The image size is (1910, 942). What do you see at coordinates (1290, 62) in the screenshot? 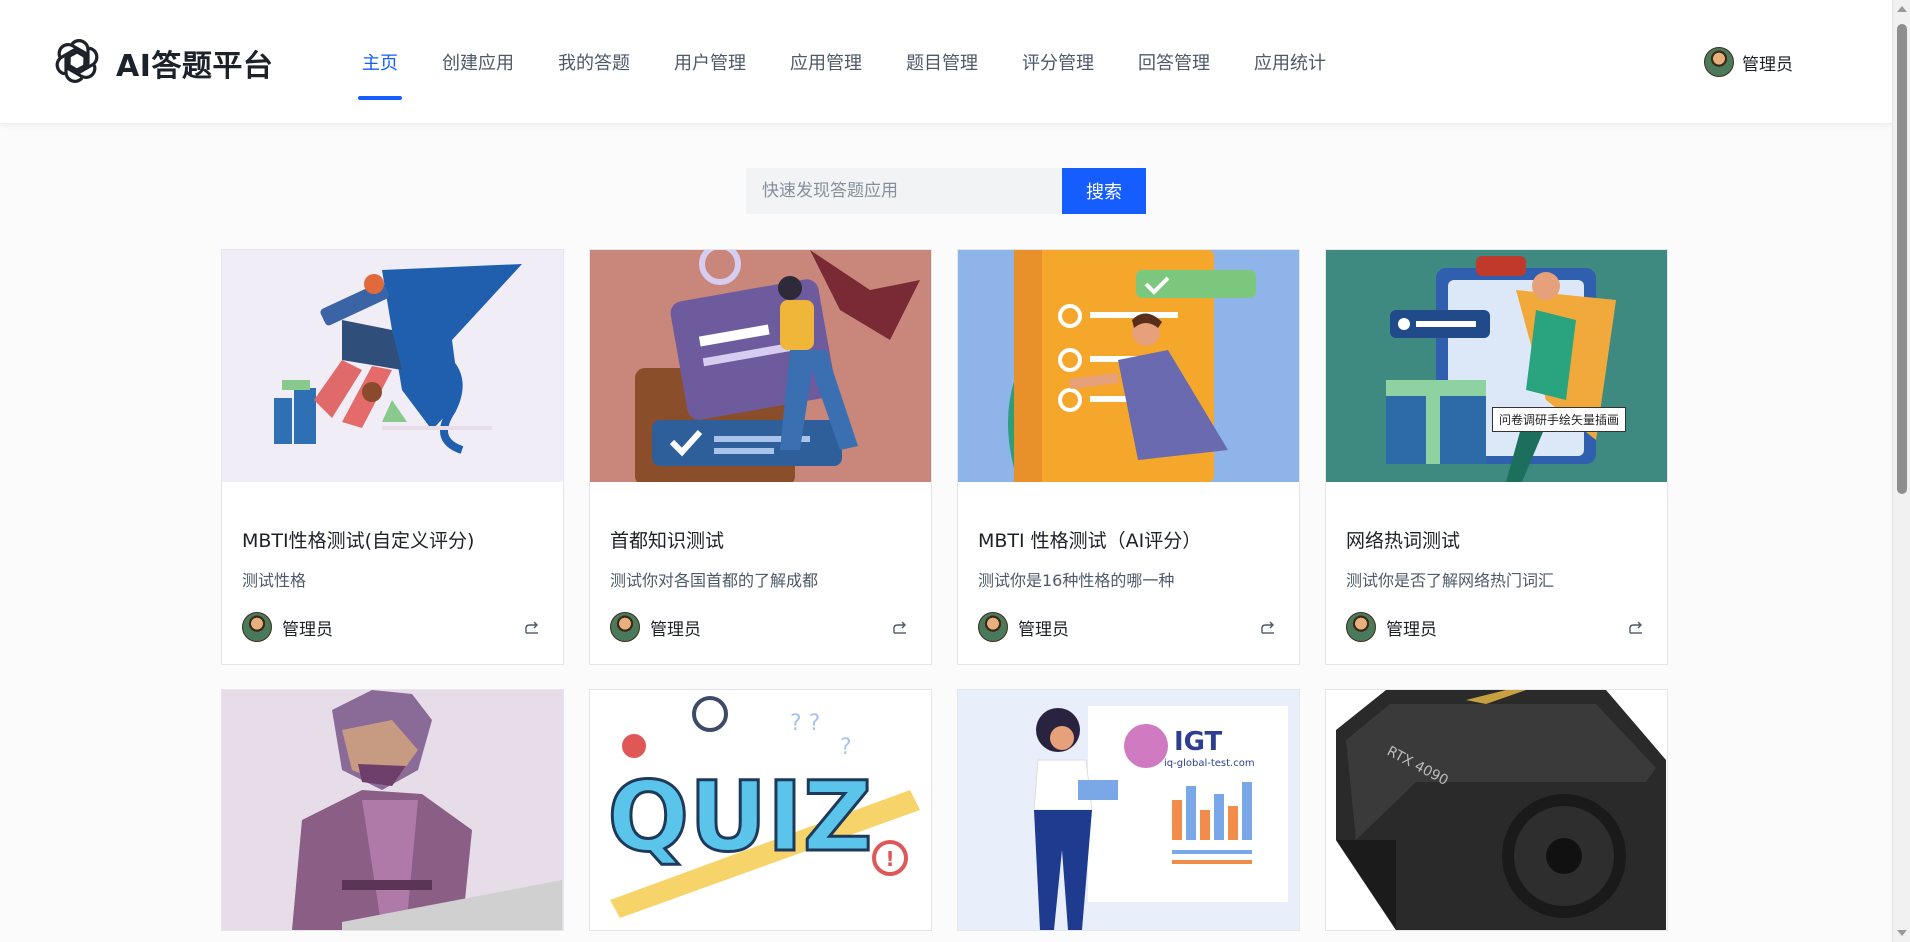
I see `nav-item-app-statistics: 应用统计` at bounding box center [1290, 62].